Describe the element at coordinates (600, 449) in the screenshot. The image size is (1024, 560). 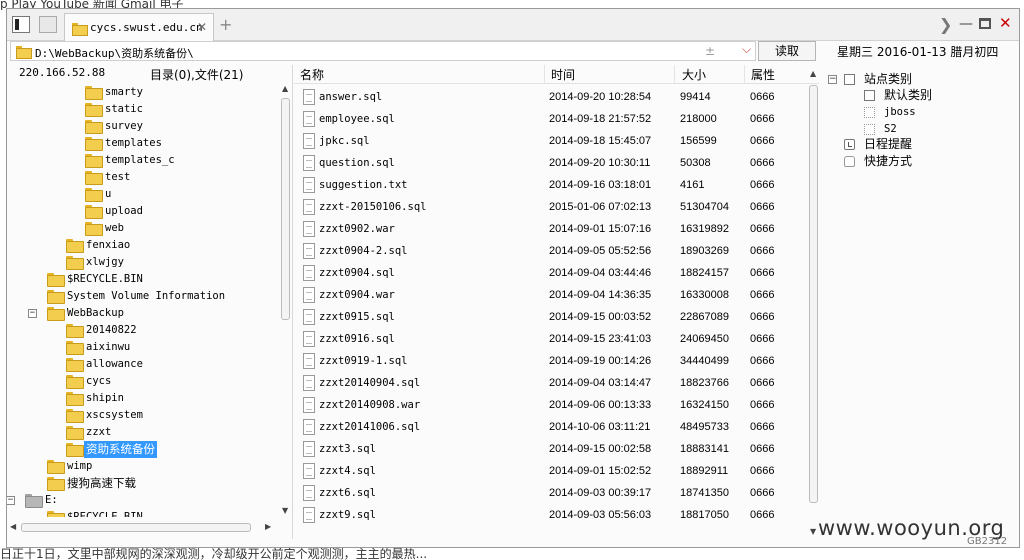
I see `file-time: 2014-09-15 00:02:58` at that location.